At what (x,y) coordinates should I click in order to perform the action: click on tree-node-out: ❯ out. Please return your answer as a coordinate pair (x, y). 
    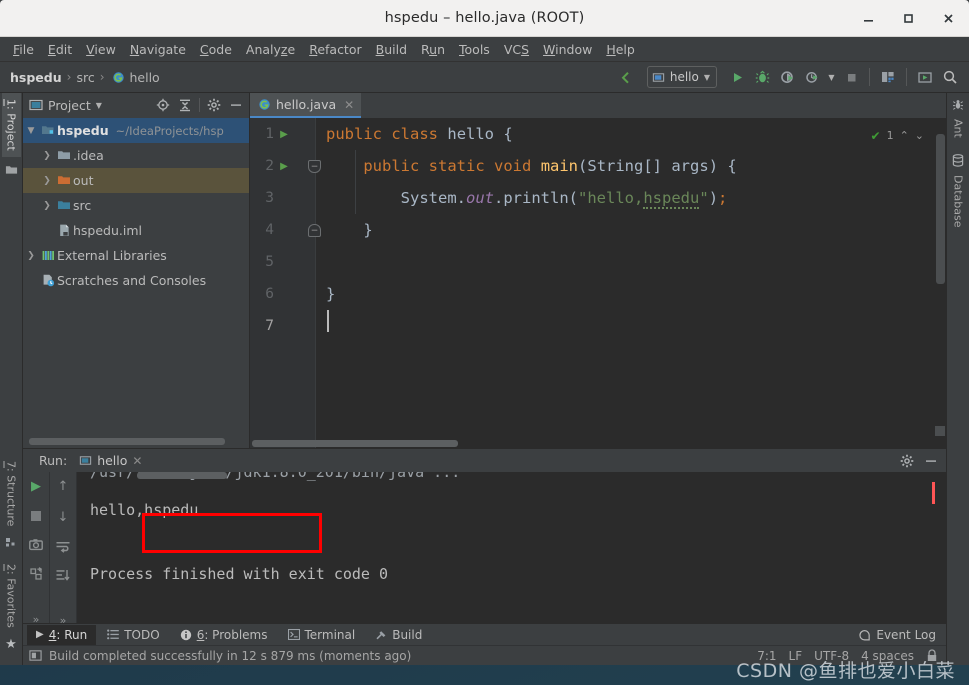
    Looking at the image, I should click on (136, 180).